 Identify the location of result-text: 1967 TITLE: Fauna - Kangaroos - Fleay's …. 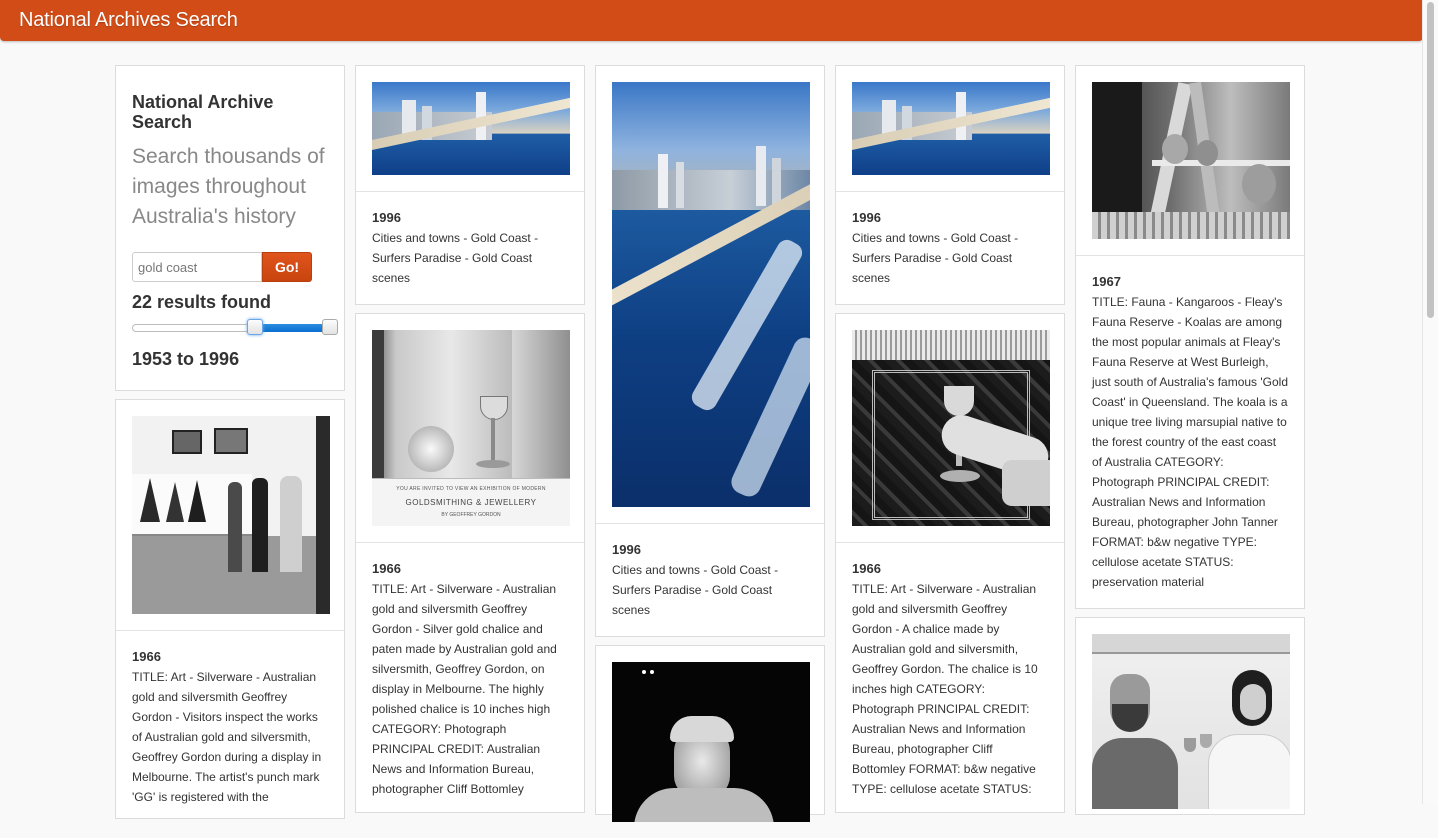
(1190, 424).